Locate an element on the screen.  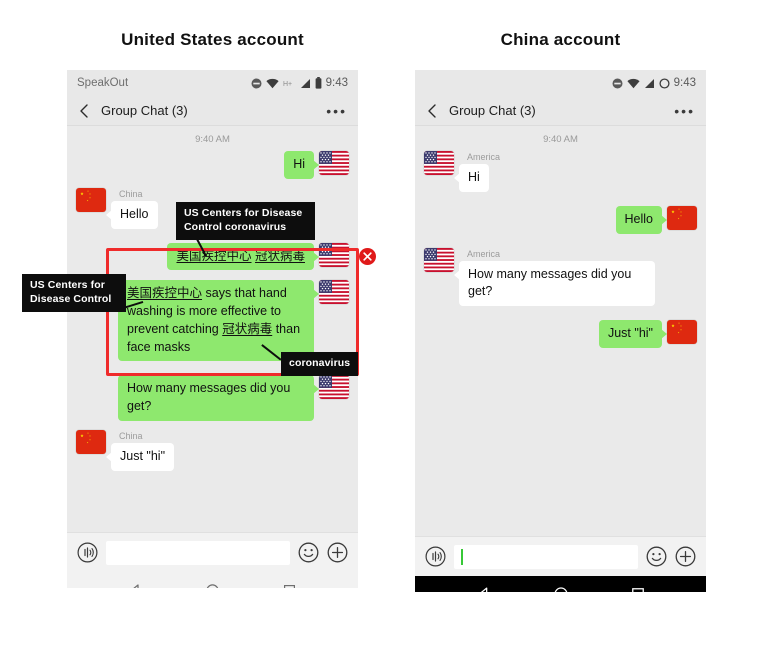
appbar-us: Group Chat (3) ••• is located at coordinates (212, 111).